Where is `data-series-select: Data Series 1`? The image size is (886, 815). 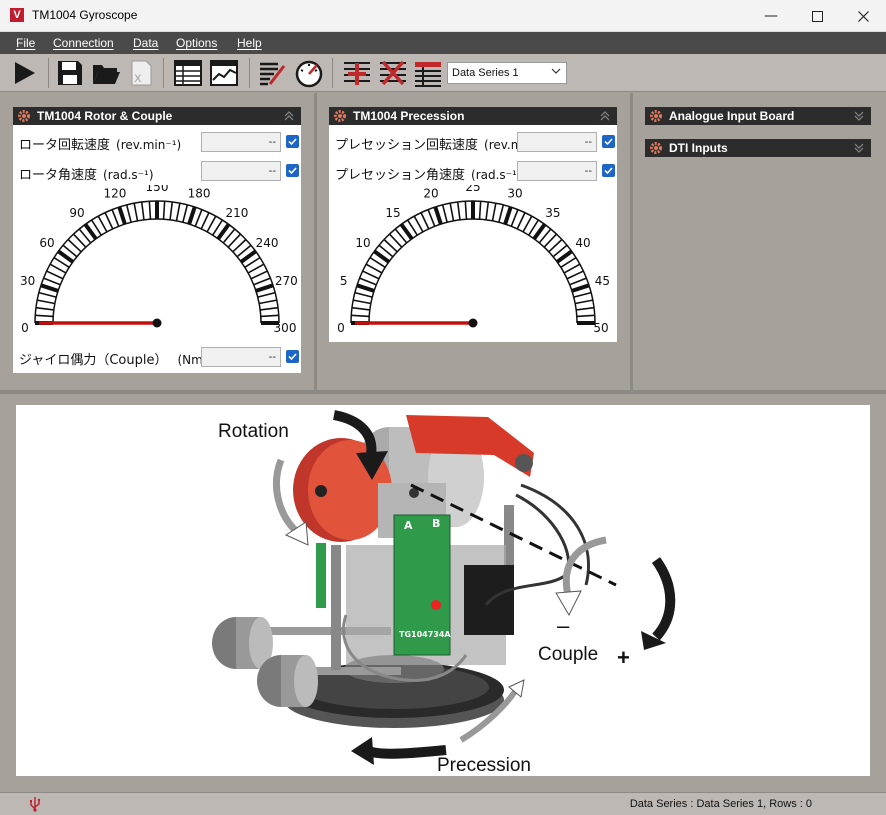
data-series-select: Data Series 1 is located at coordinates (507, 73).